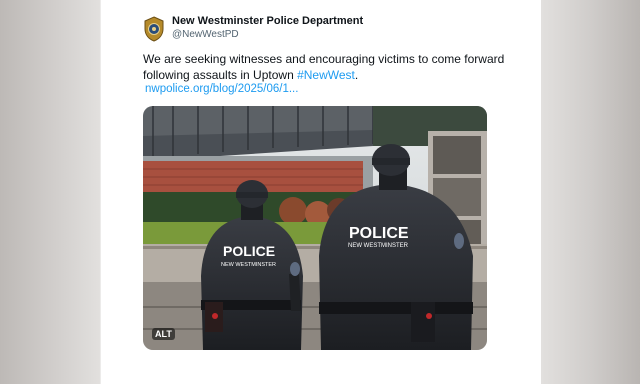 This screenshot has height=384, width=640. I want to click on author-handle: @NewWestPD, so click(205, 34).